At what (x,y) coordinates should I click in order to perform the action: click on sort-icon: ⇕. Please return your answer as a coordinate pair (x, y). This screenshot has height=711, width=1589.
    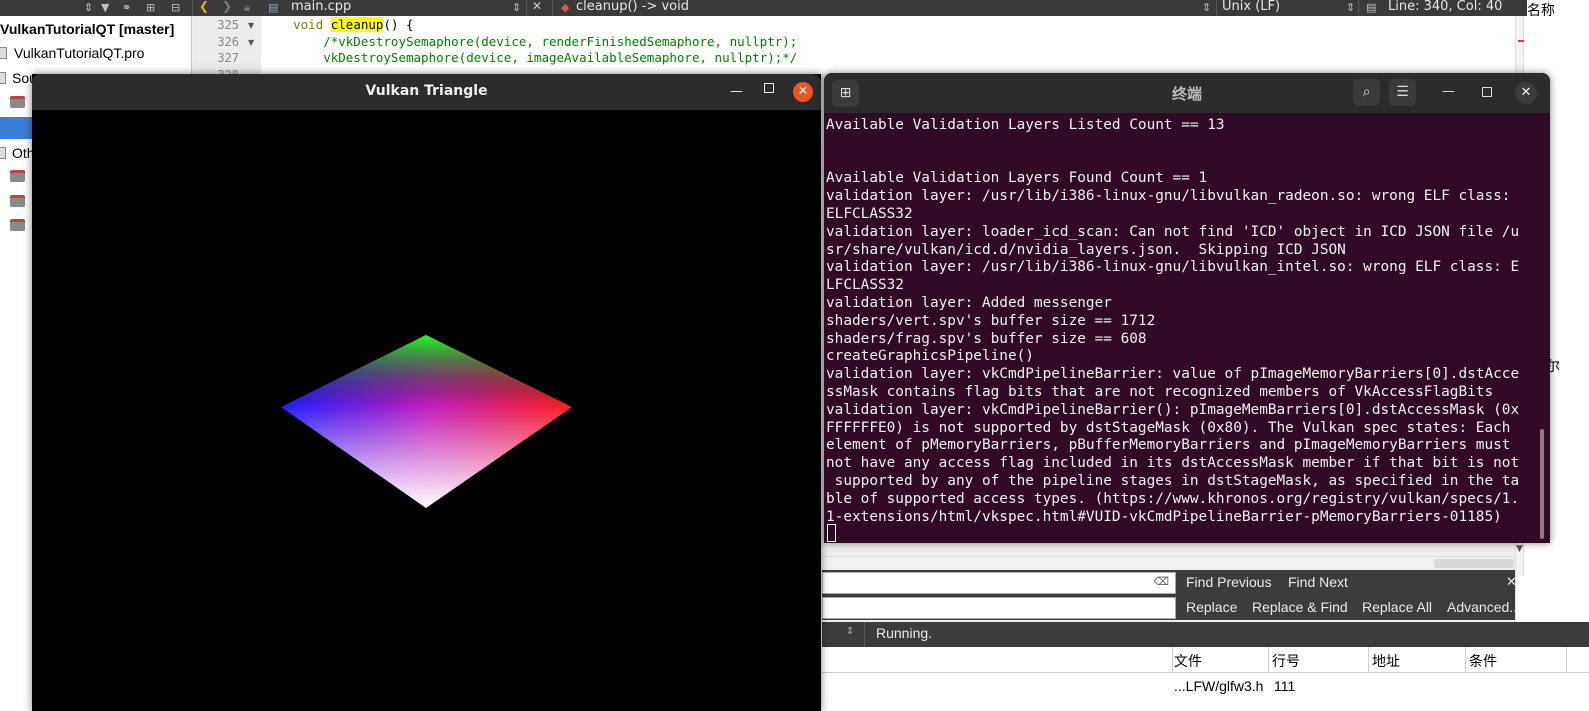
    Looking at the image, I should click on (88, 7).